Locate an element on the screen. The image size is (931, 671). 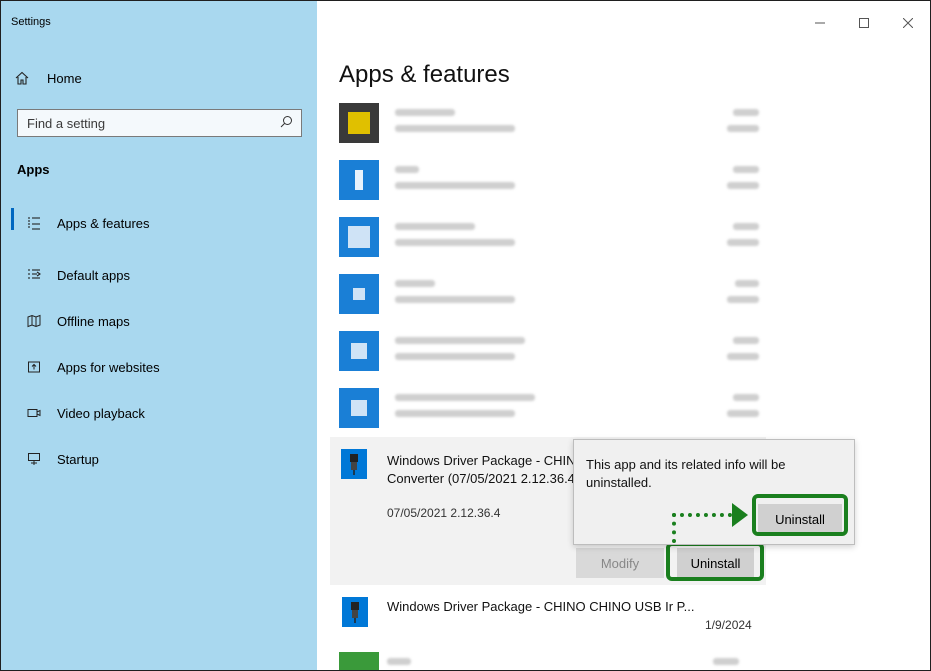
sidebar-item-apps-for-websites: Apps for websites is located at coordinates (159, 367).